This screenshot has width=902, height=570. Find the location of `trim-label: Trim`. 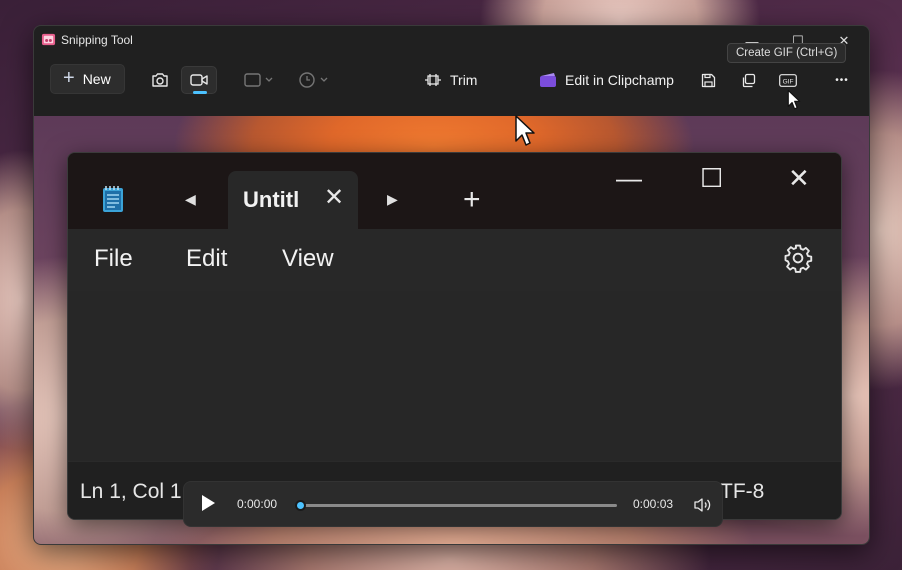

trim-label: Trim is located at coordinates (464, 80).